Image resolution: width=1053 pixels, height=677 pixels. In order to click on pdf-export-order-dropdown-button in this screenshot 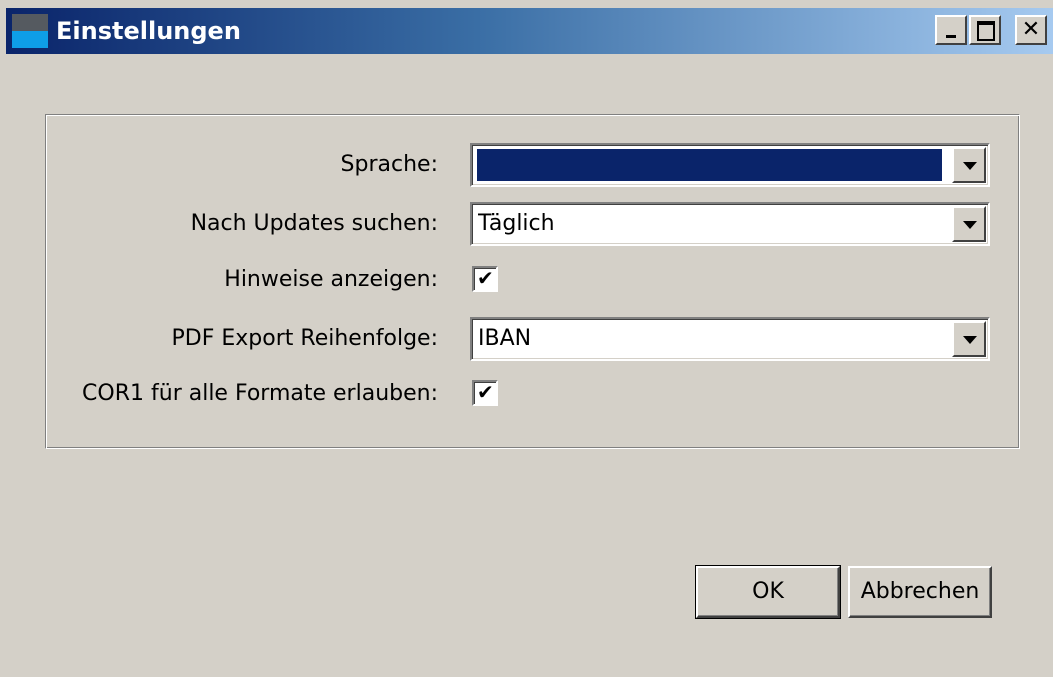, I will do `click(969, 339)`.